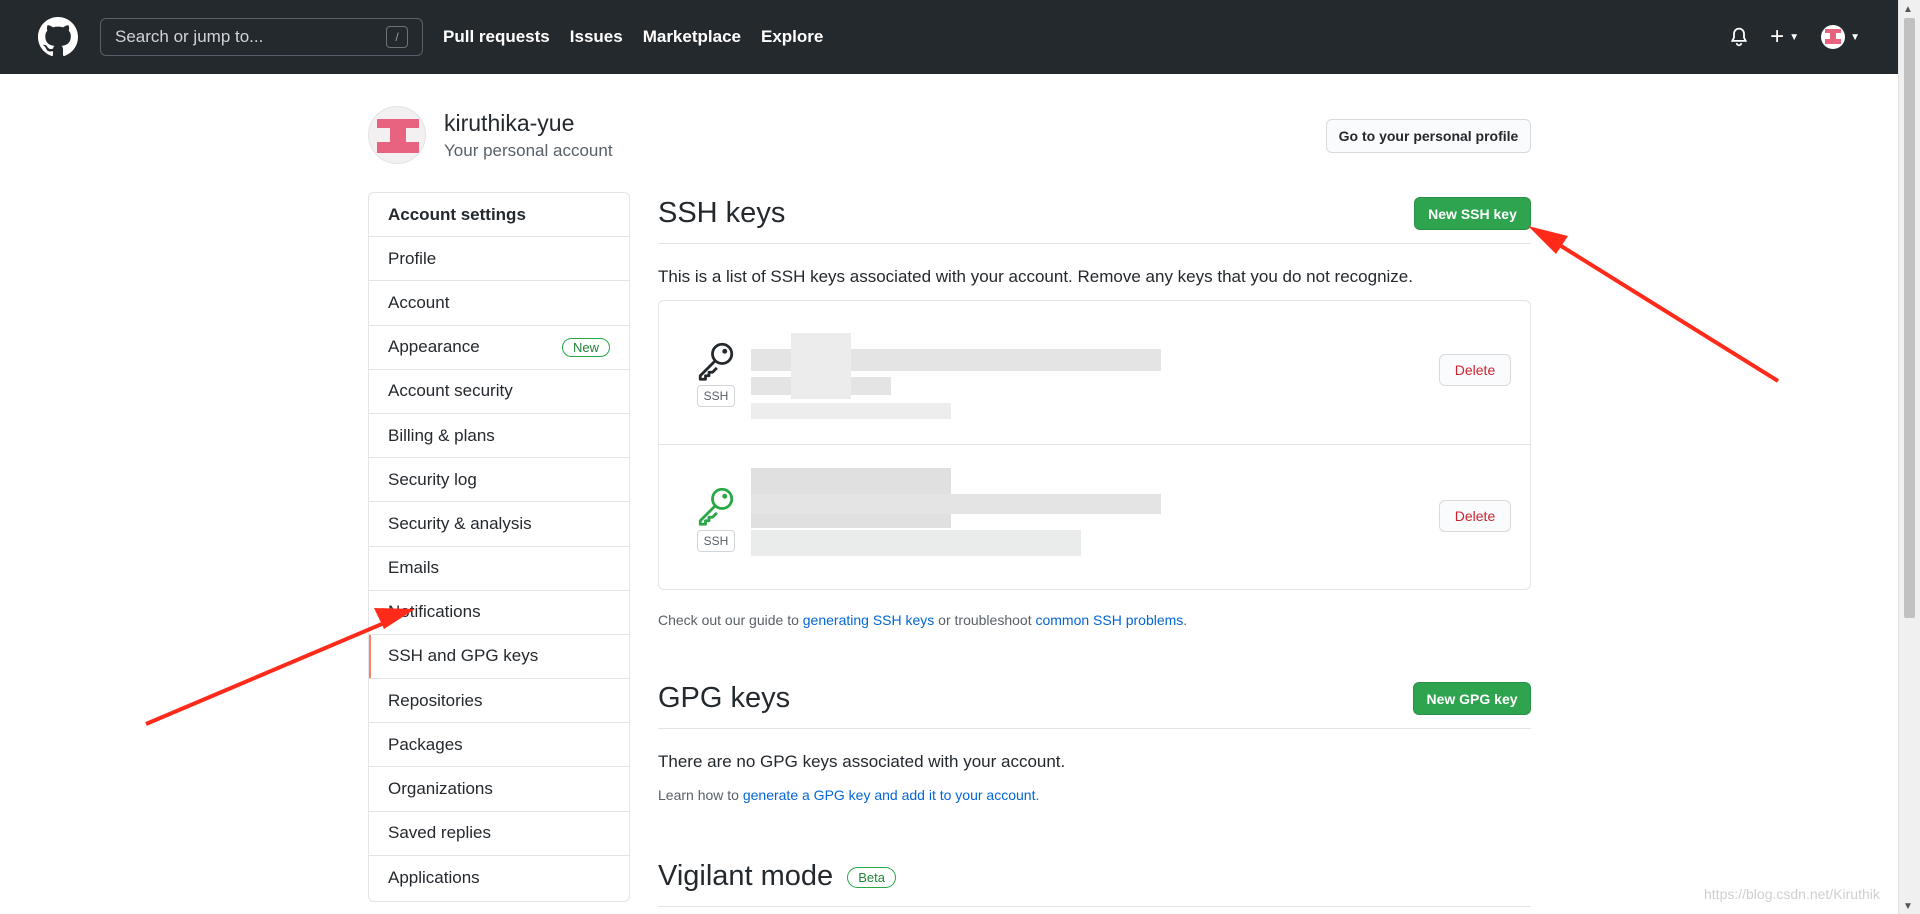 The image size is (1920, 914). I want to click on sidebar-item-applications: Applications, so click(499, 878).